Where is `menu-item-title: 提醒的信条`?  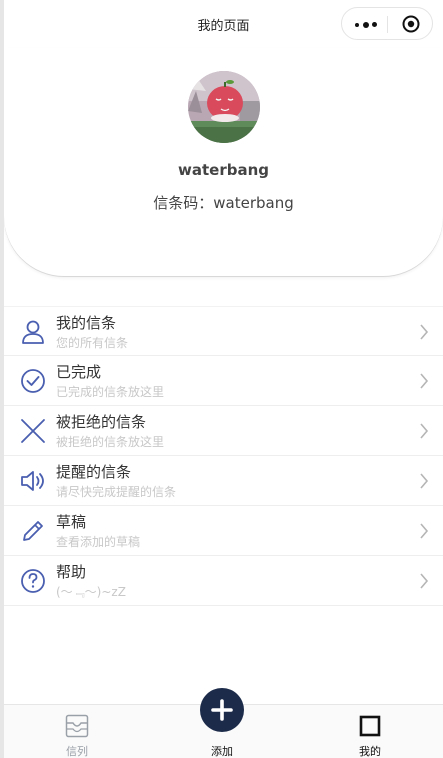 menu-item-title: 提醒的信条 is located at coordinates (94, 472).